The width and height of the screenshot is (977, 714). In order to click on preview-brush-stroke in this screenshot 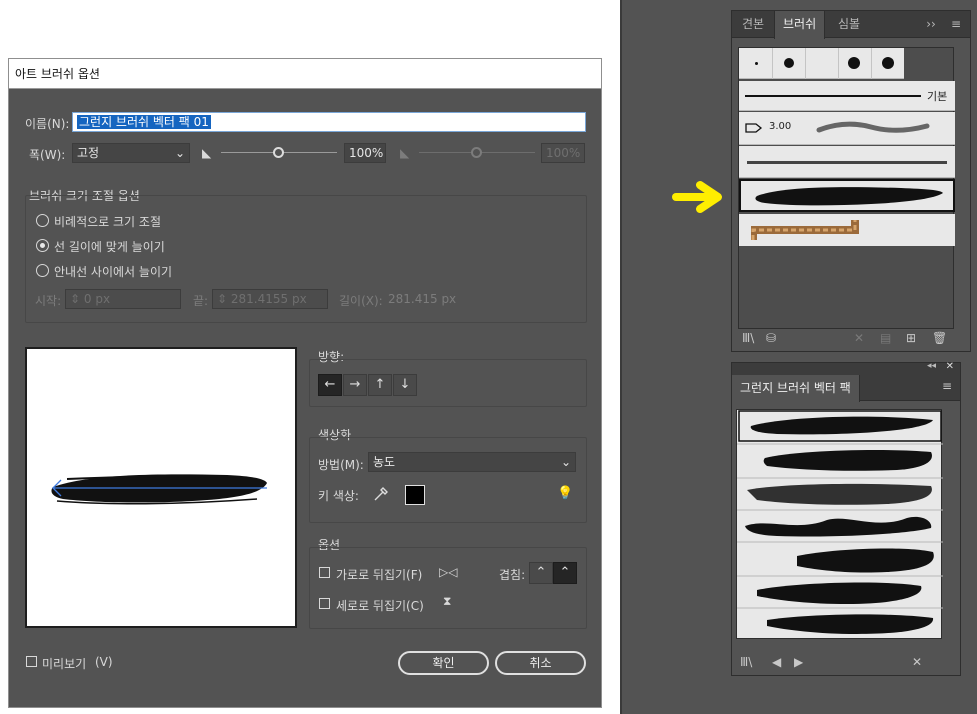, I will do `click(159, 489)`.